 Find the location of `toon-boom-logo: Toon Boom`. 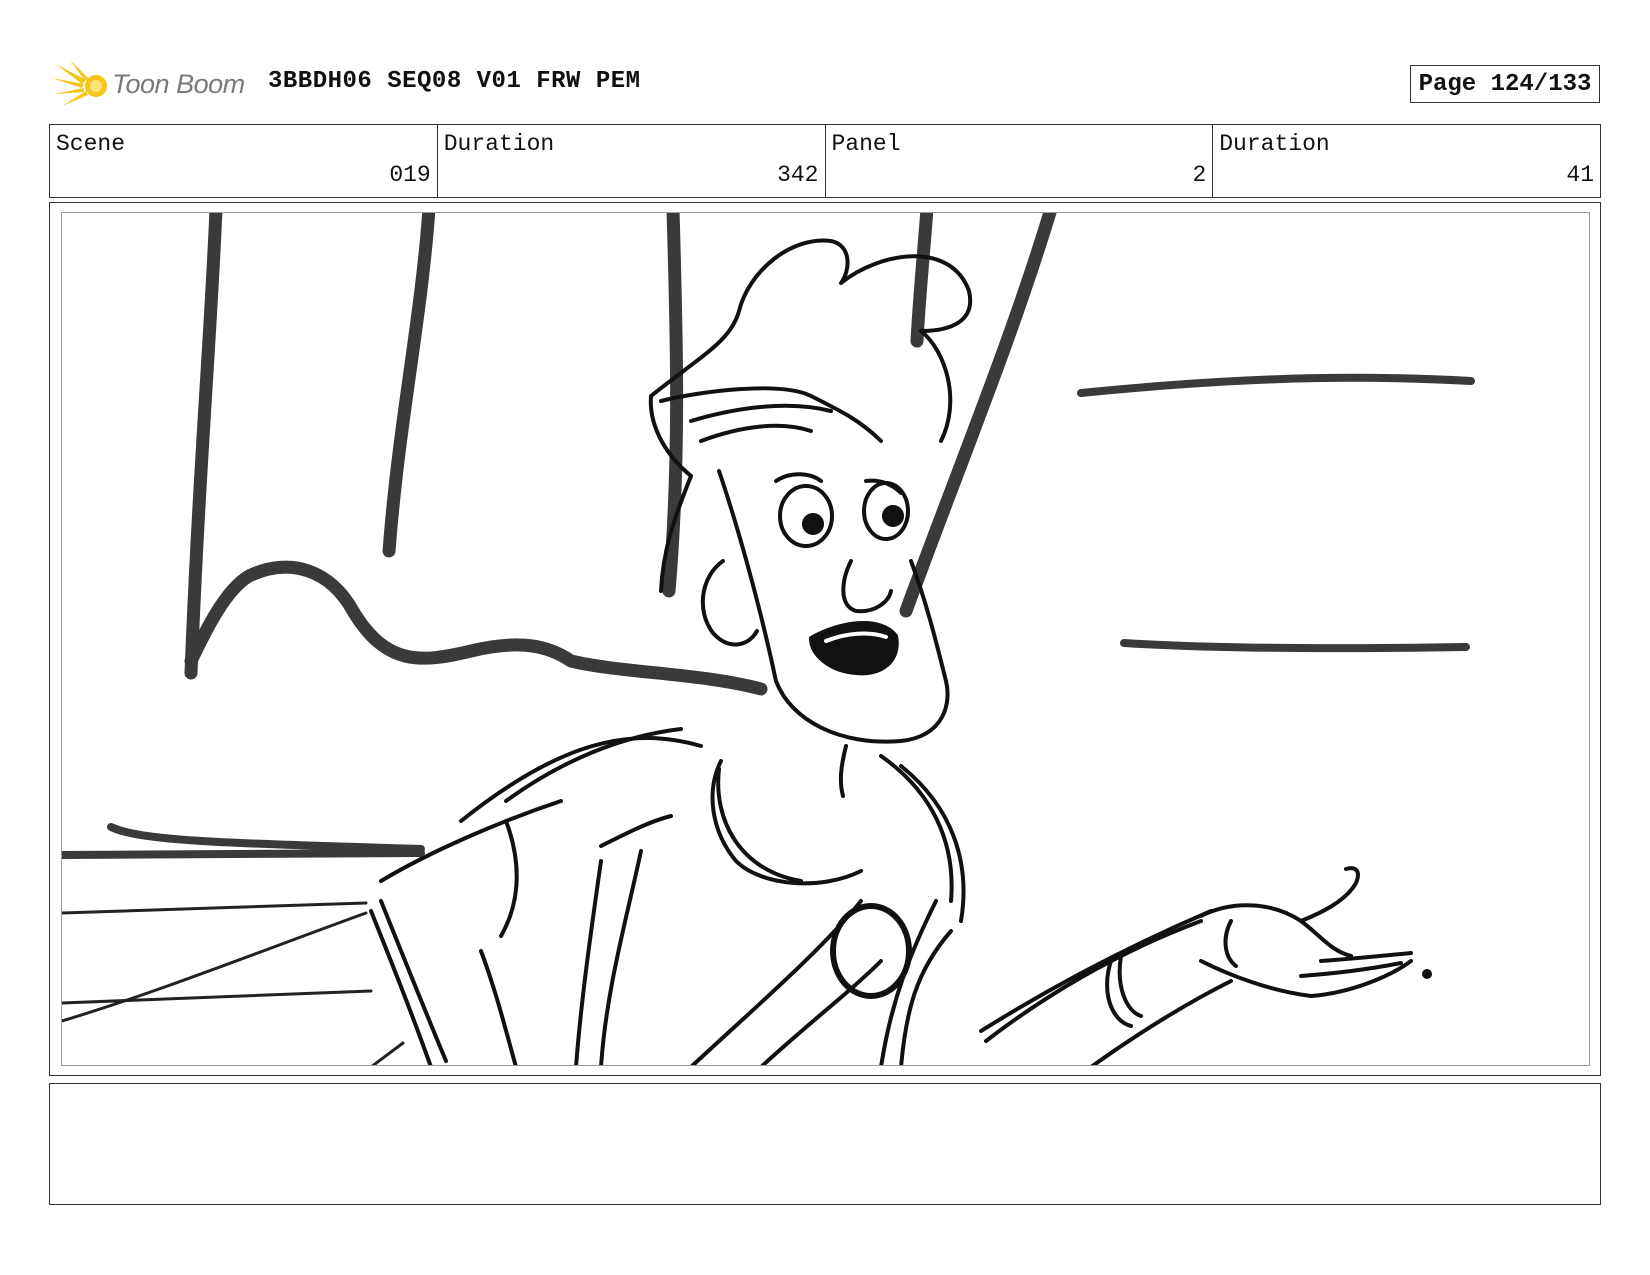

toon-boom-logo: Toon Boom is located at coordinates (148, 84).